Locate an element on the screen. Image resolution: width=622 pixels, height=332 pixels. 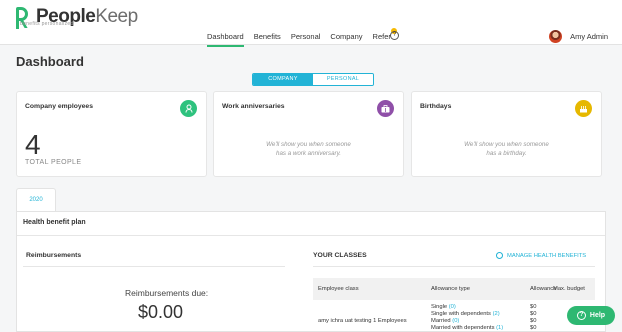
card-title: Work anniversaries is located at coordinates (253, 106).